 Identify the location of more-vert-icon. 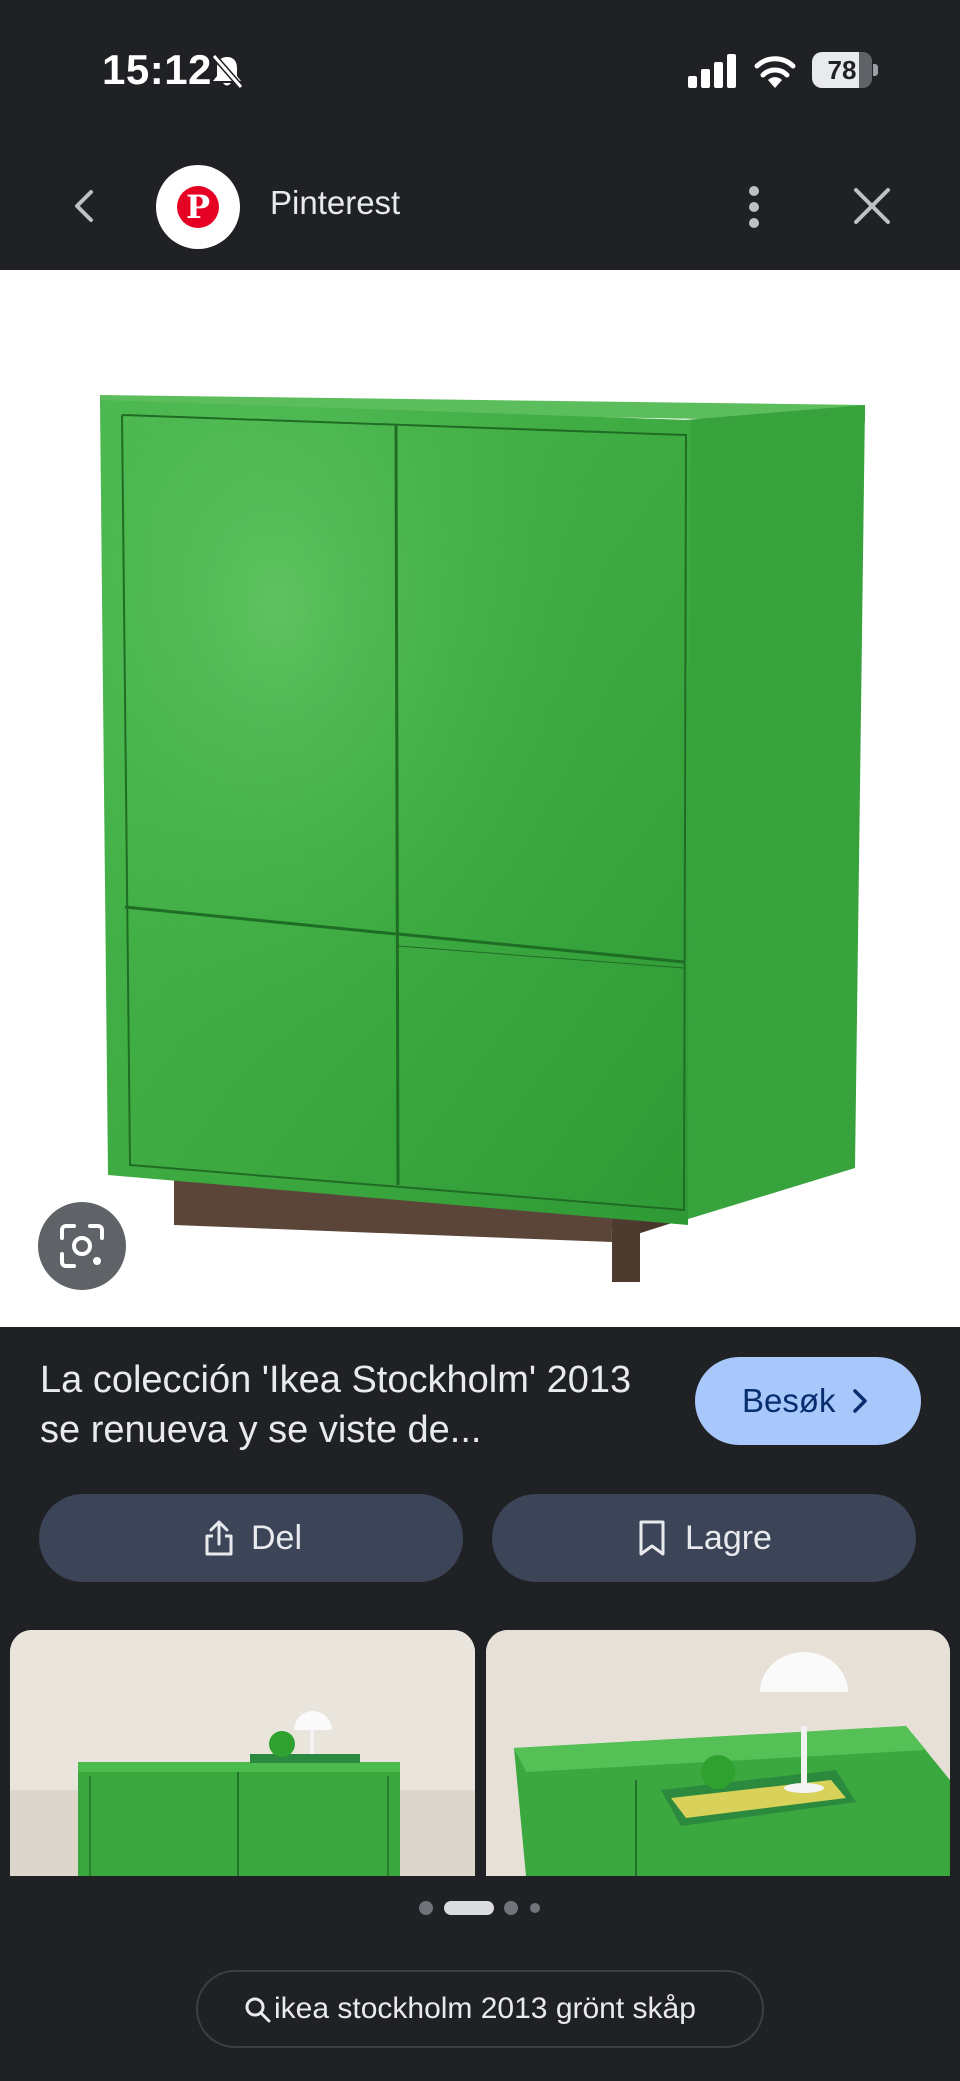
(754, 207).